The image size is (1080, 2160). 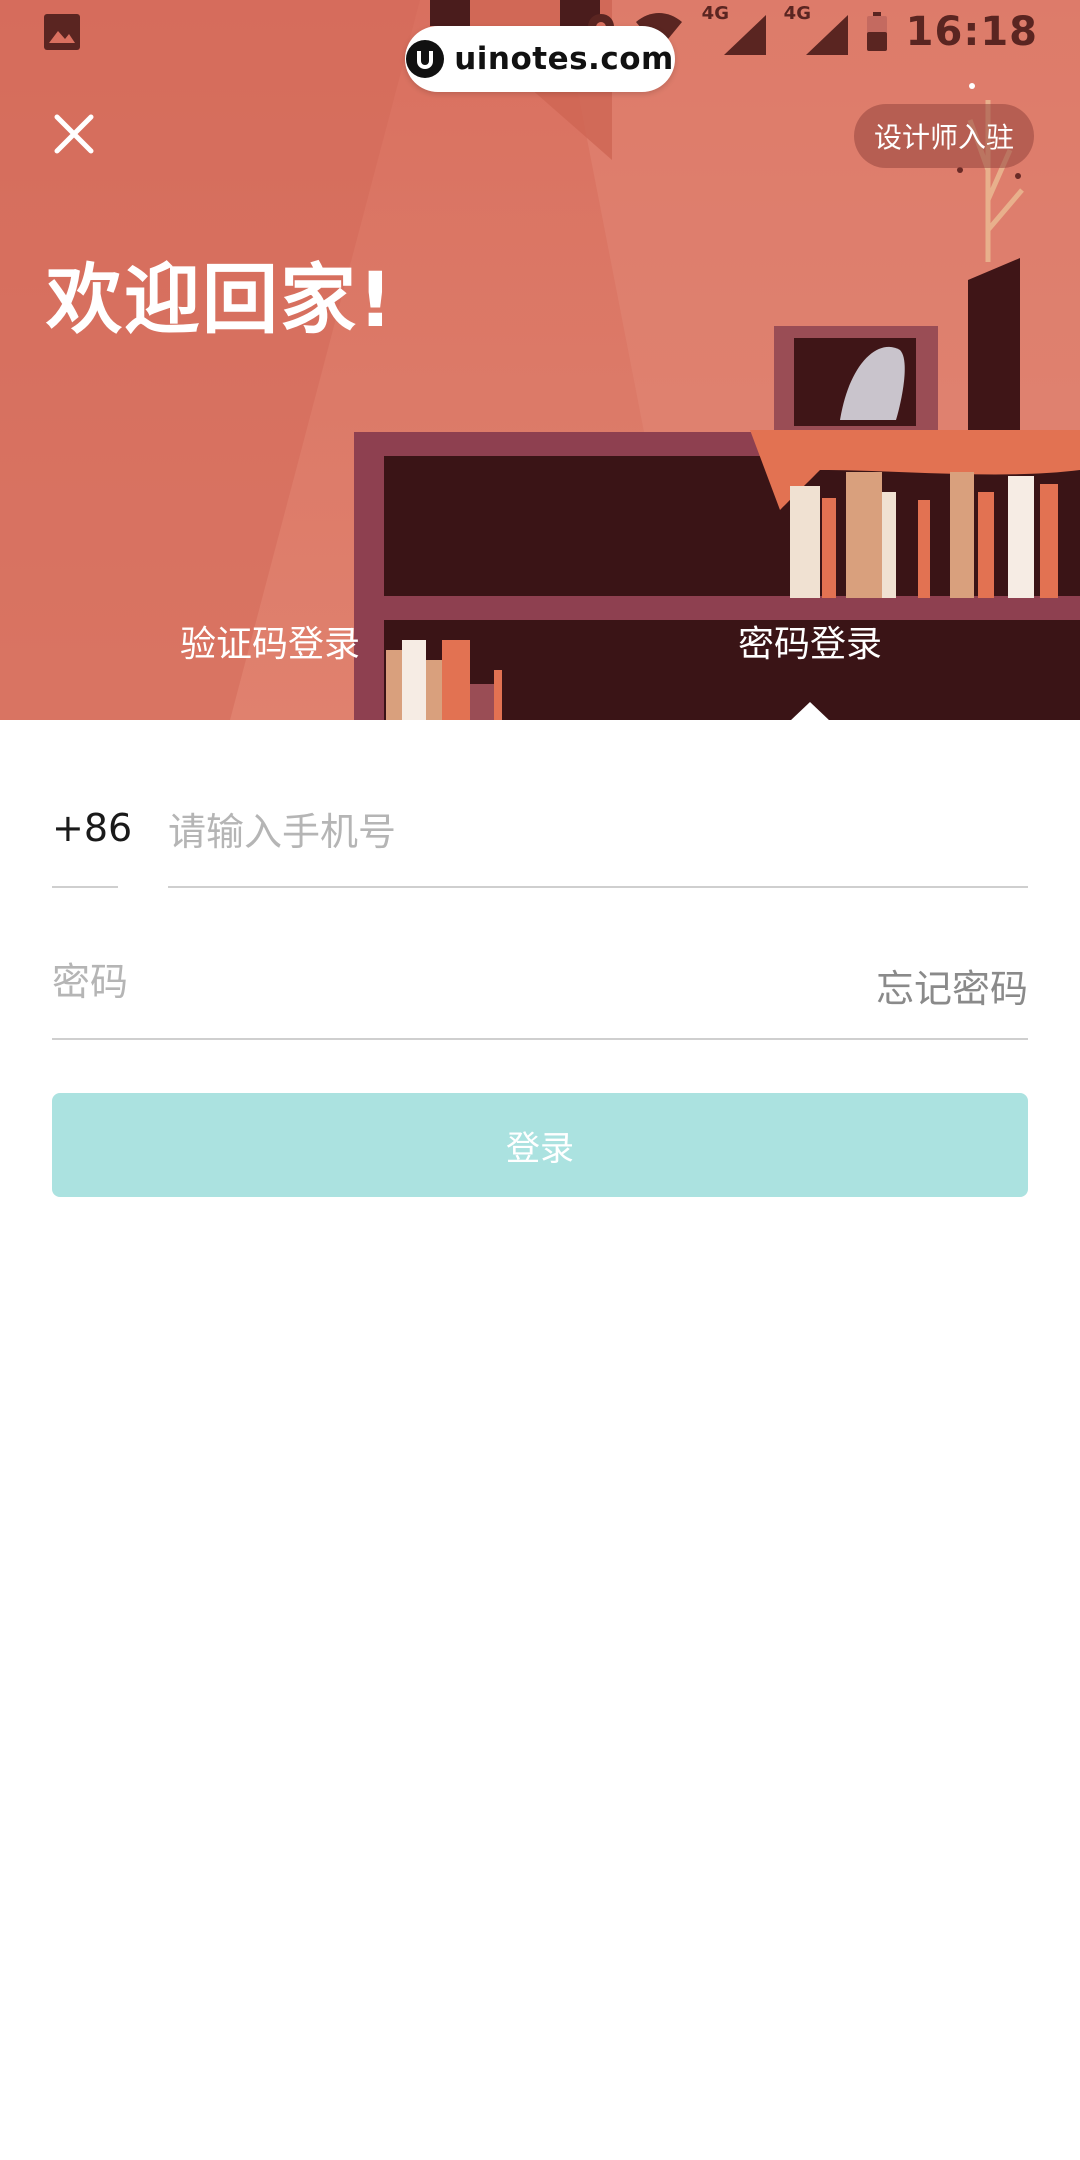 What do you see at coordinates (598, 887) in the screenshot?
I see `phone-input-underline` at bounding box center [598, 887].